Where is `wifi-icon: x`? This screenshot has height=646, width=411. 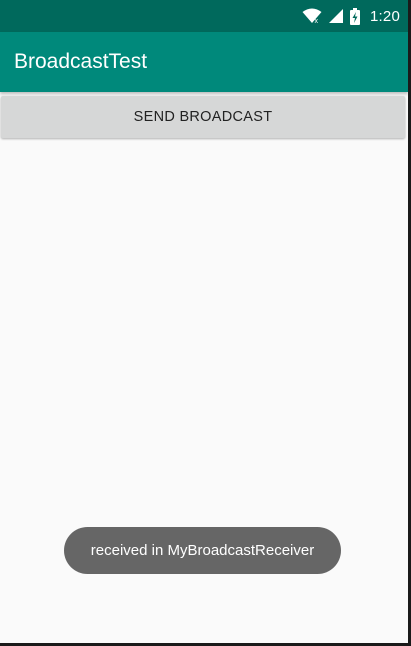 wifi-icon: x is located at coordinates (312, 16).